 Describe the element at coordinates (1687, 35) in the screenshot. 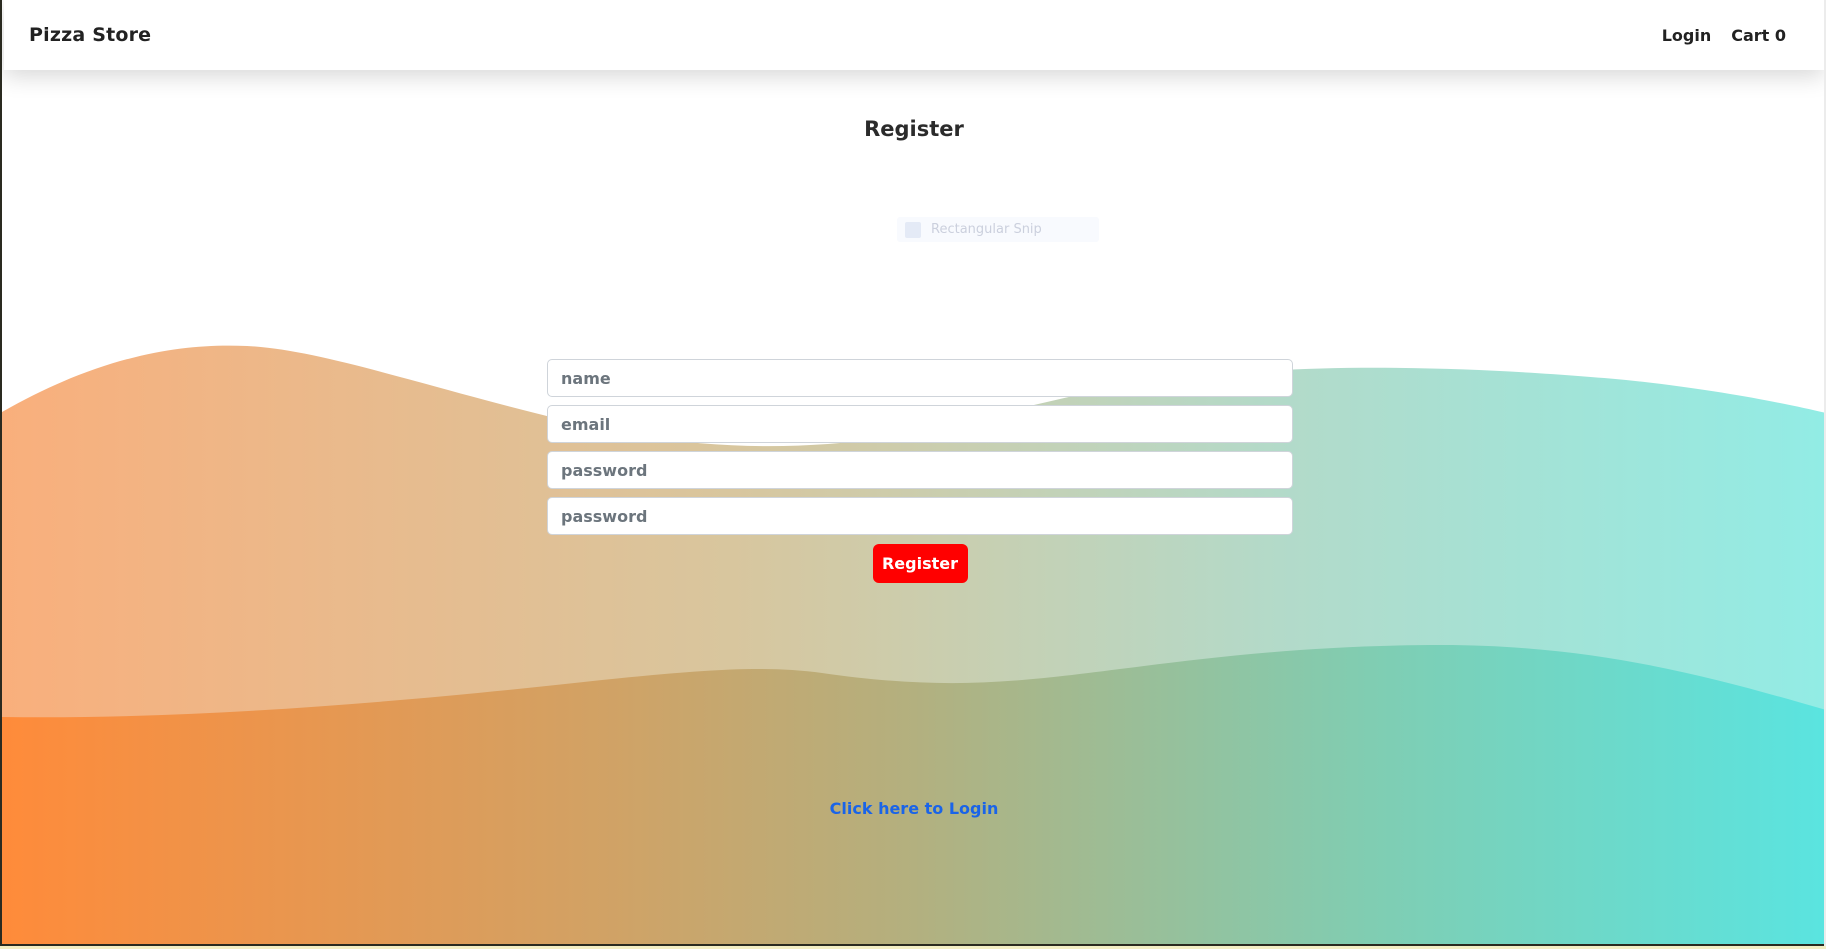

I see `nav-login-link: Login` at that location.